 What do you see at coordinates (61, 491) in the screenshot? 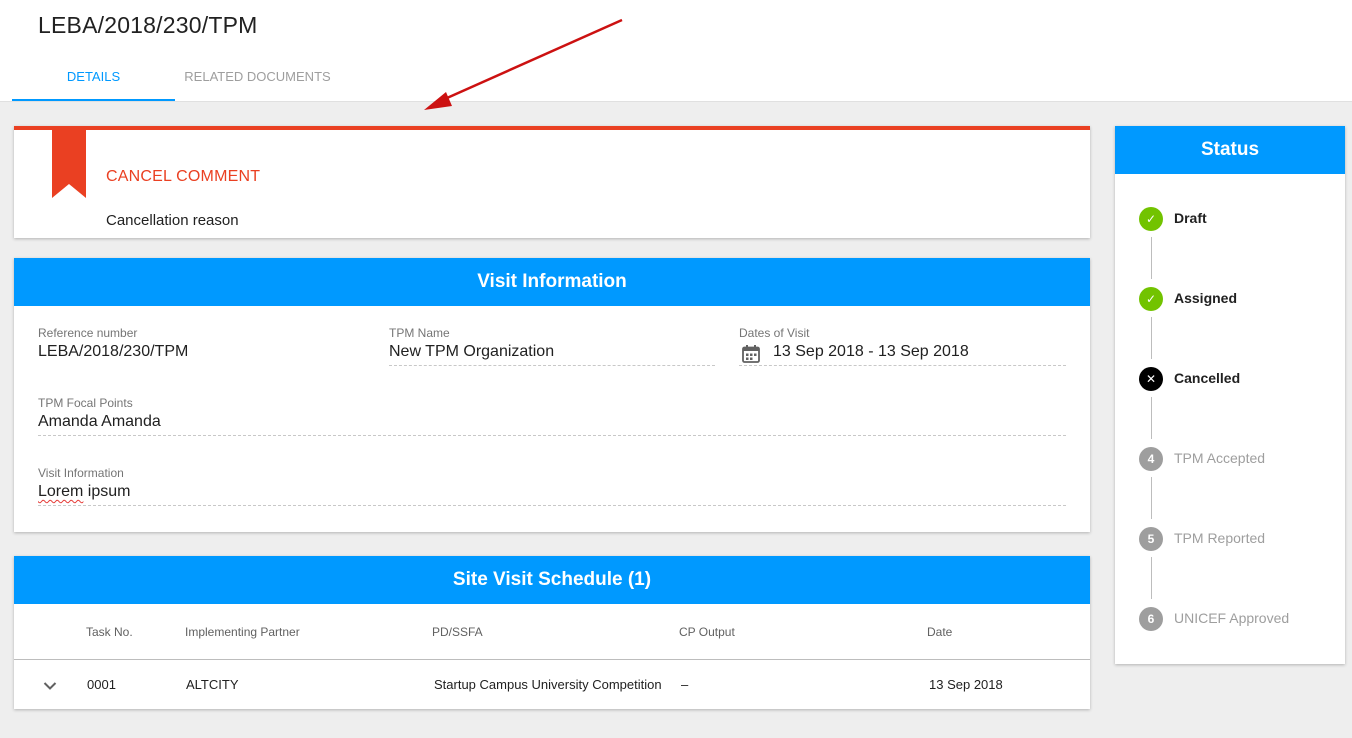
I see `misspelled-word: Lorem` at bounding box center [61, 491].